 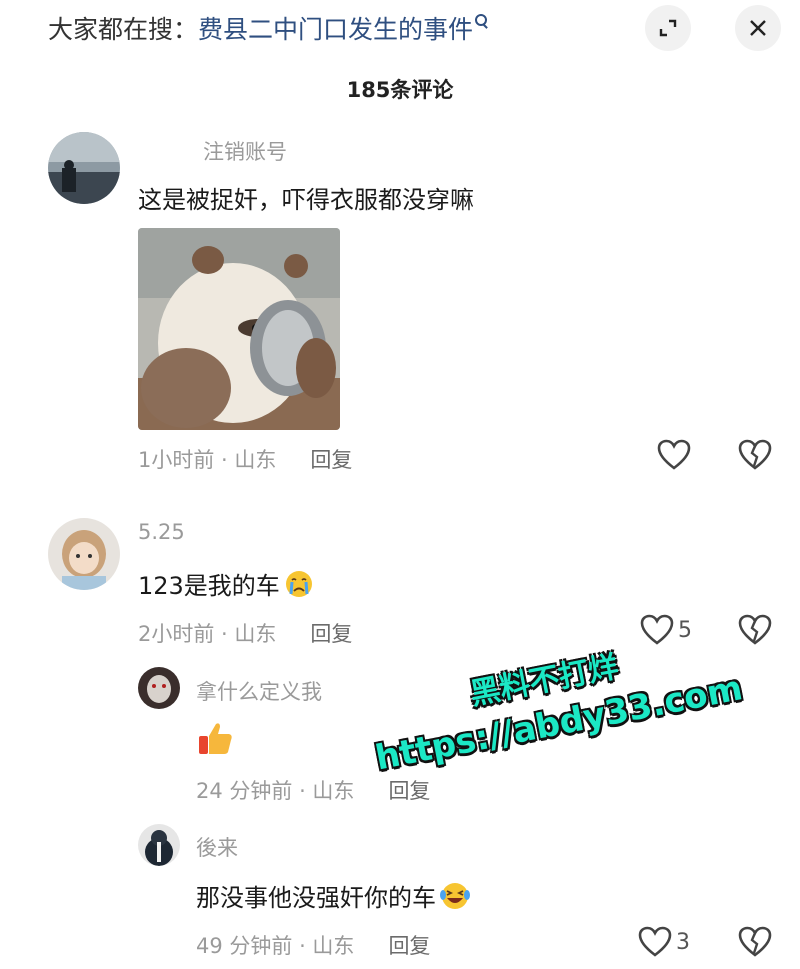 I want to click on reply-meta: 49 分钟前 · 山东 回复, so click(x=313, y=945).